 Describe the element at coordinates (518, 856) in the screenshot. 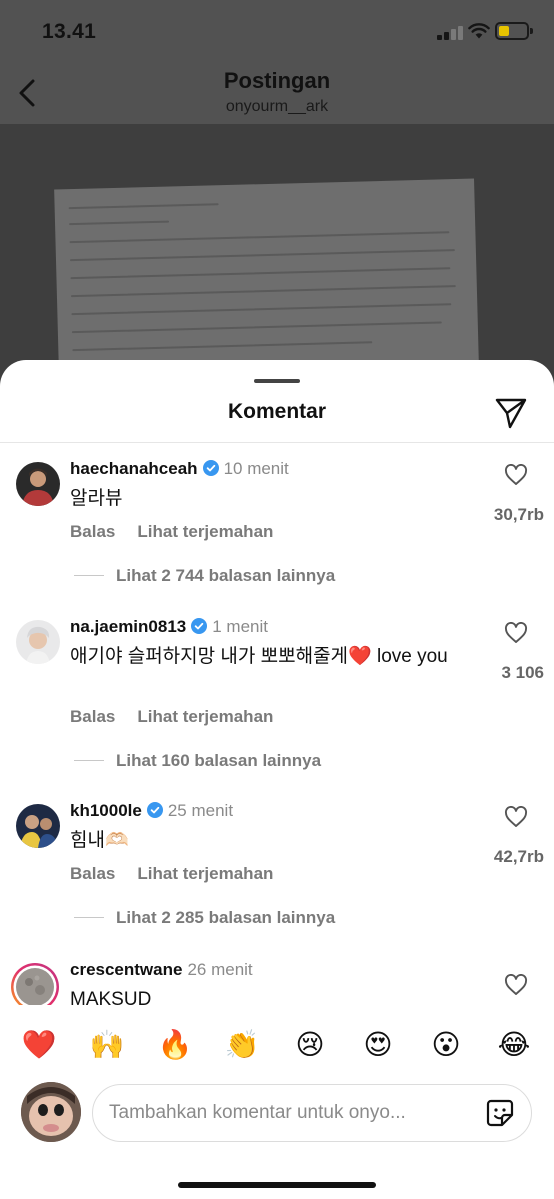

I see `like-count: 42,7rb` at that location.